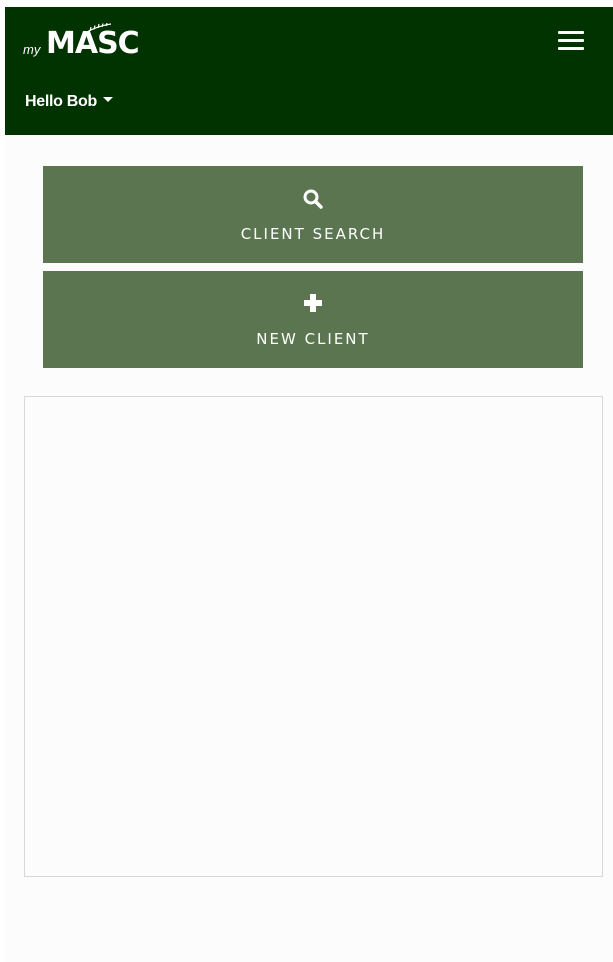  What do you see at coordinates (313, 339) in the screenshot?
I see `new-client-label: NEW CLIENT` at bounding box center [313, 339].